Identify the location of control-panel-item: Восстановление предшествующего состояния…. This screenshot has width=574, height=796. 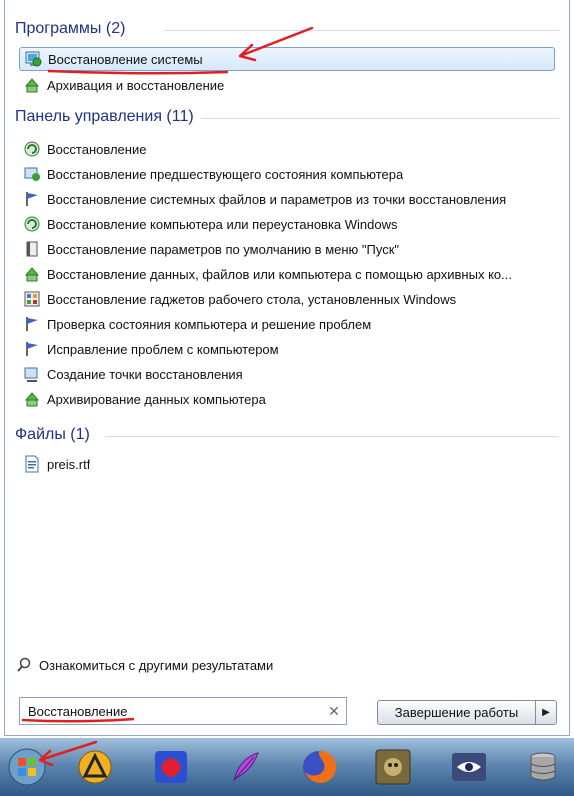
(287, 174).